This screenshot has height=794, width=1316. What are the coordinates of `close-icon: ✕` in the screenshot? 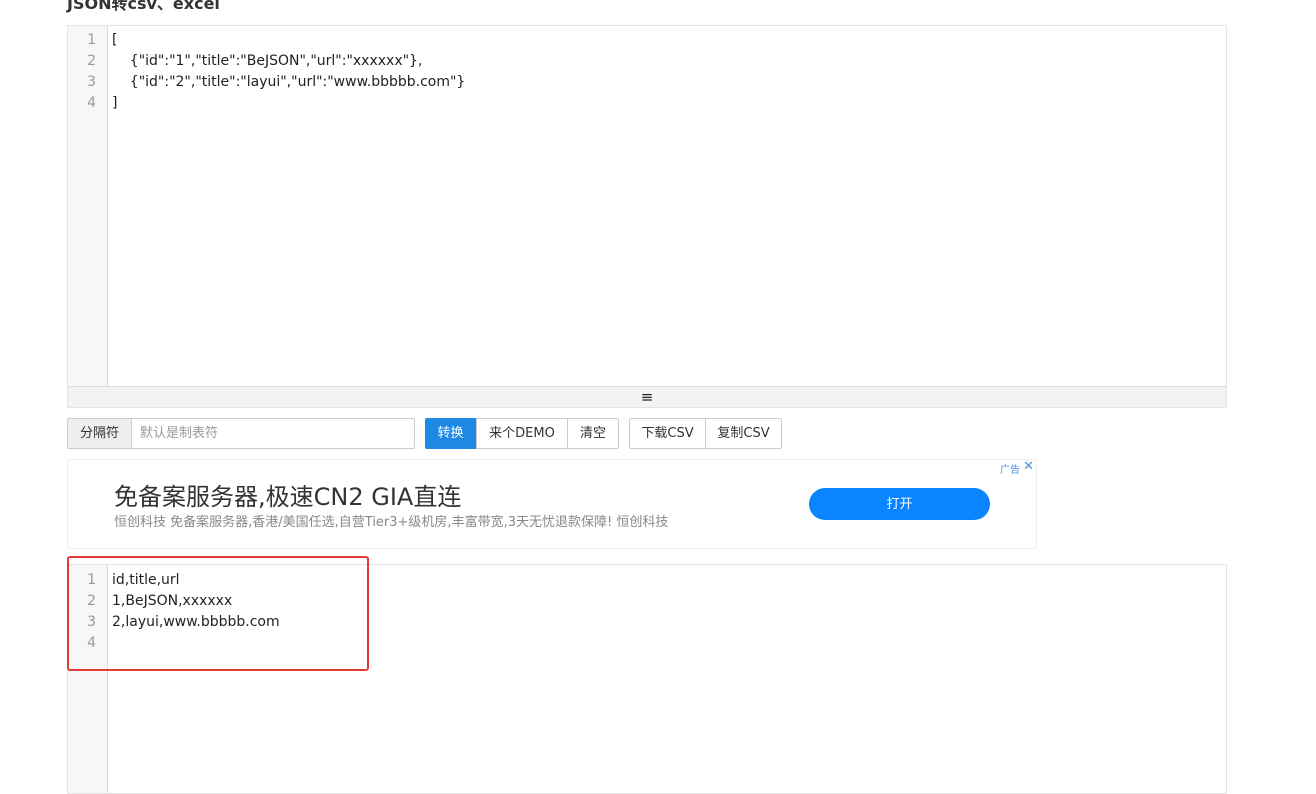 It's located at (1028, 466).